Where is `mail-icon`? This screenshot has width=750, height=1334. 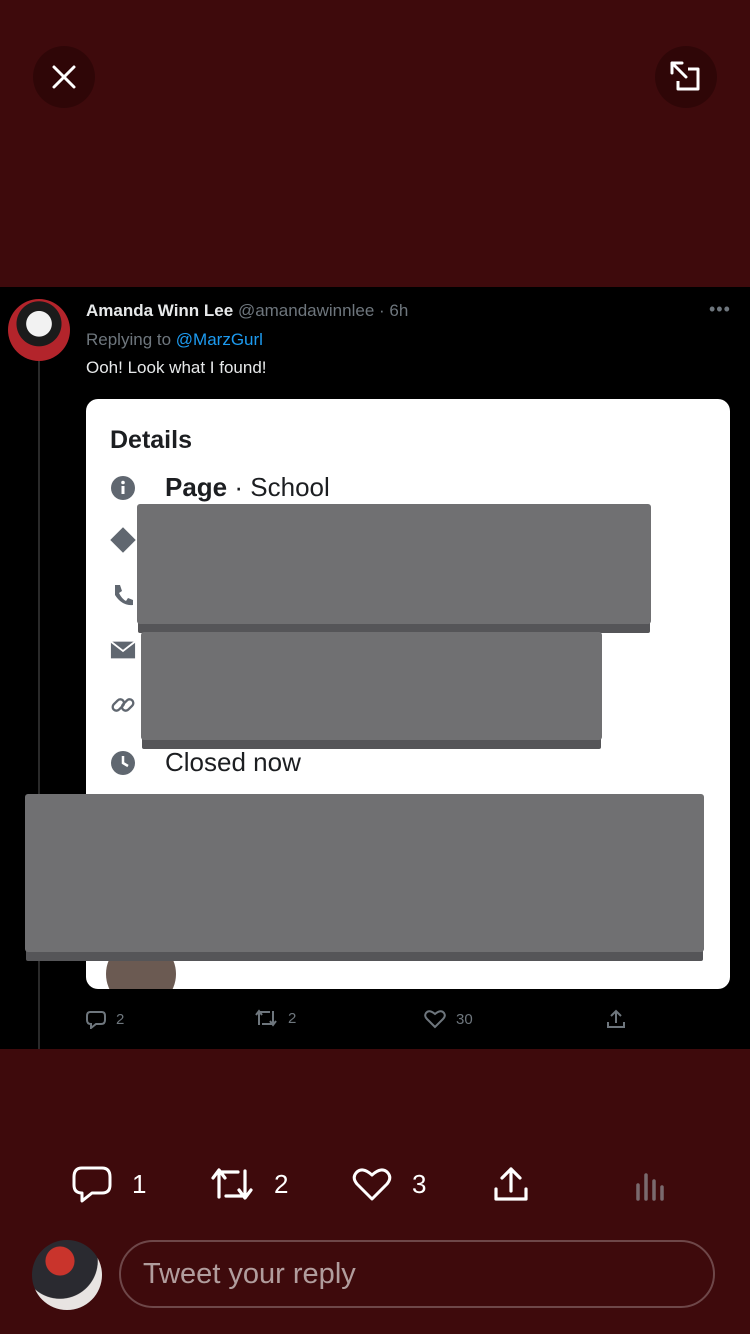 mail-icon is located at coordinates (123, 650).